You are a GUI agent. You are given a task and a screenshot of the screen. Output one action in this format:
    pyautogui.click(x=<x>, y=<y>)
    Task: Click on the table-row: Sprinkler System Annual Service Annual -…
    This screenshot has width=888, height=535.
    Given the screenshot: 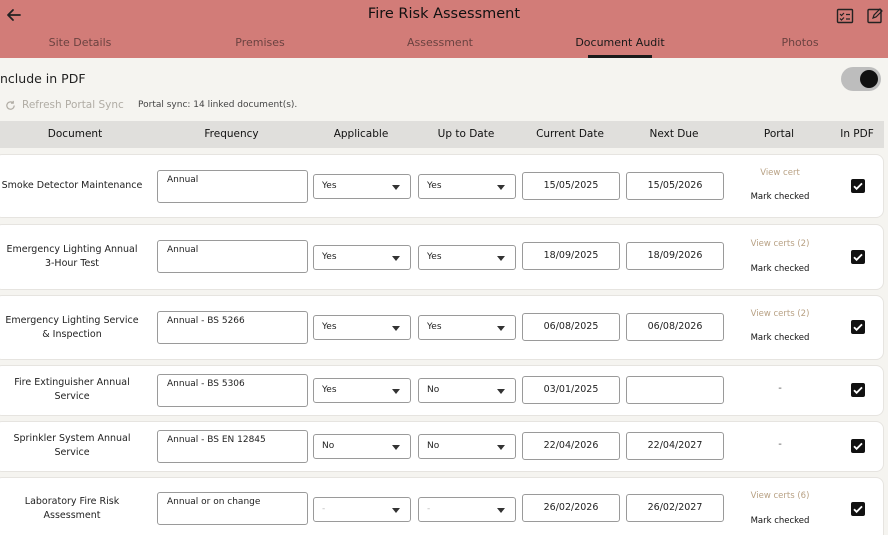 What is the action you would take?
    pyautogui.click(x=442, y=446)
    